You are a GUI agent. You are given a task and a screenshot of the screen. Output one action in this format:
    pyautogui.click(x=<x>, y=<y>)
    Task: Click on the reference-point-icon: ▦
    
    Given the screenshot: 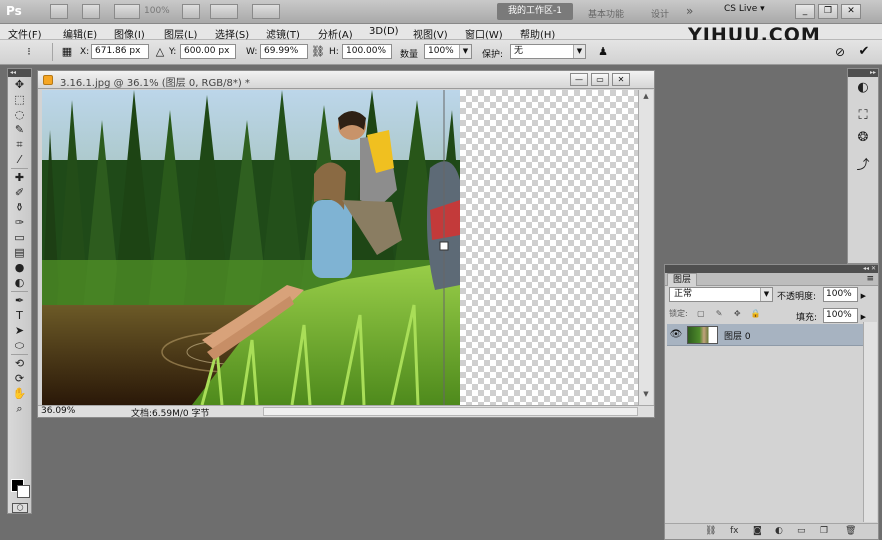 What is the action you would take?
    pyautogui.click(x=67, y=52)
    